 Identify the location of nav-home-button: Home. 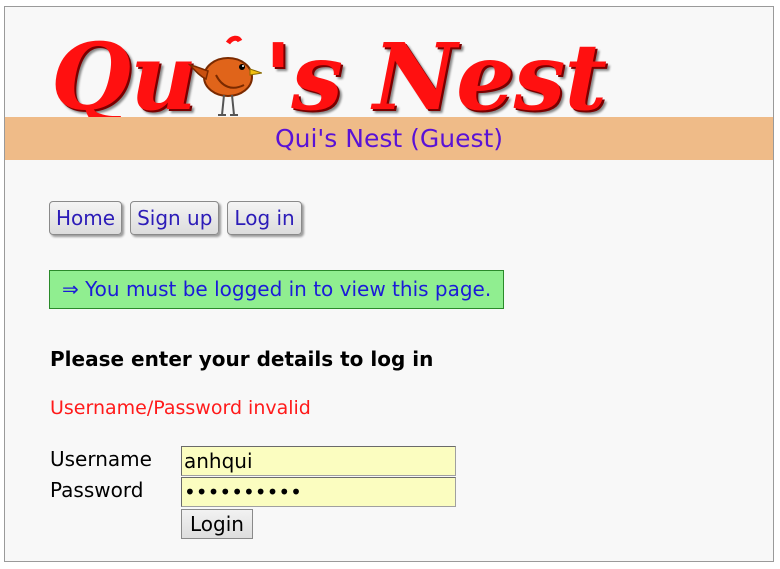
(86, 218).